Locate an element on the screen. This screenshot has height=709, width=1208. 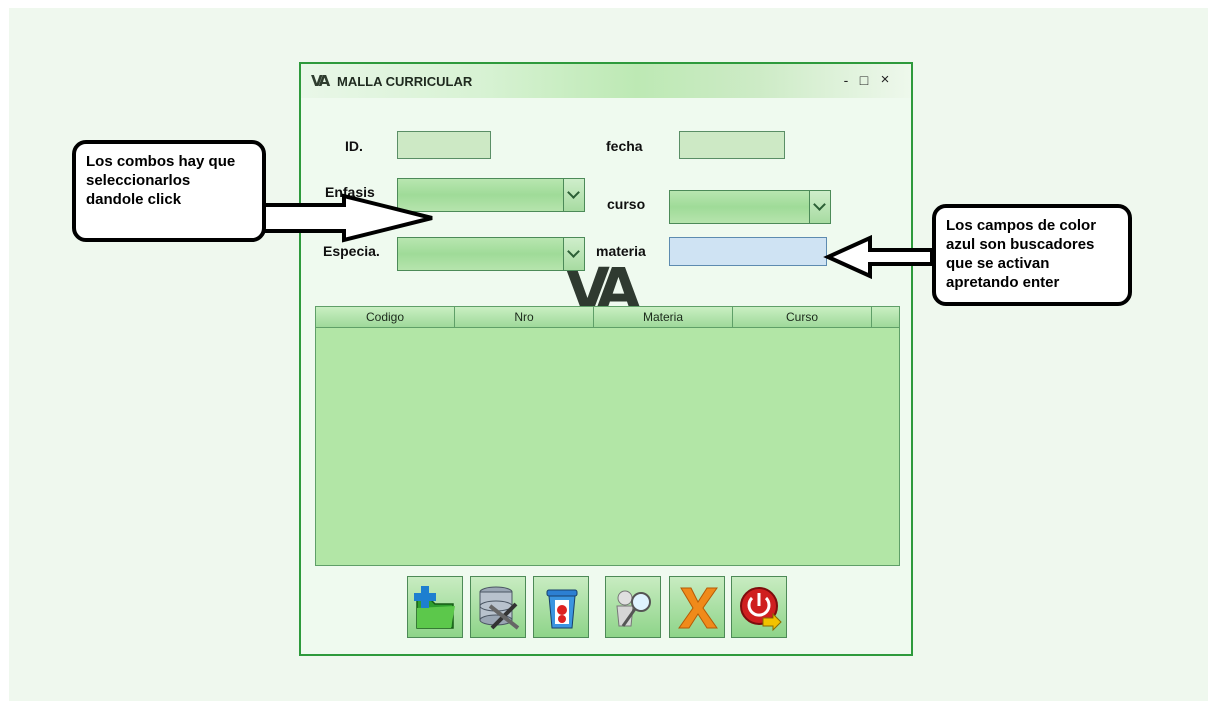
note-line: dandole click is located at coordinates (134, 199).